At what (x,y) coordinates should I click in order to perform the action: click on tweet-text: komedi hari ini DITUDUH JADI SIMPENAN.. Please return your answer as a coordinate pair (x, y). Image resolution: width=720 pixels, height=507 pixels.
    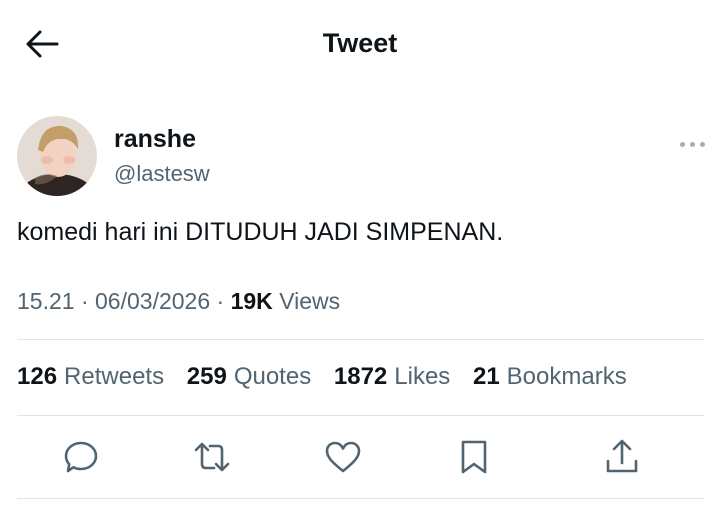
    Looking at the image, I should click on (260, 232).